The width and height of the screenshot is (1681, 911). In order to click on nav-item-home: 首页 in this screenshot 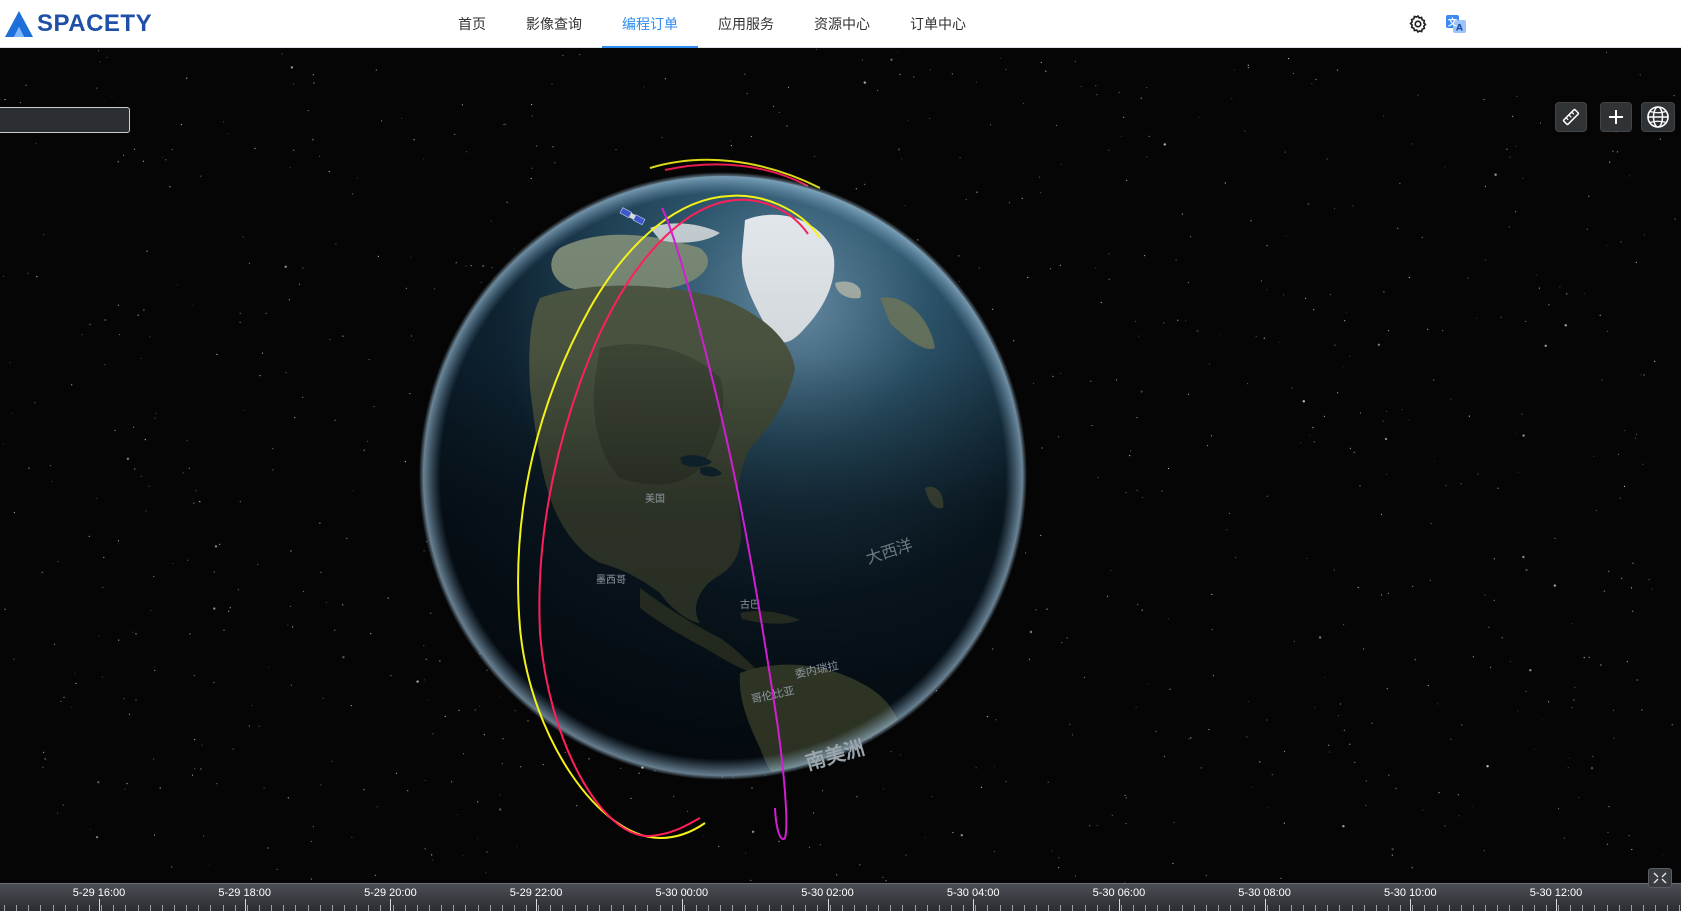, I will do `click(472, 24)`.